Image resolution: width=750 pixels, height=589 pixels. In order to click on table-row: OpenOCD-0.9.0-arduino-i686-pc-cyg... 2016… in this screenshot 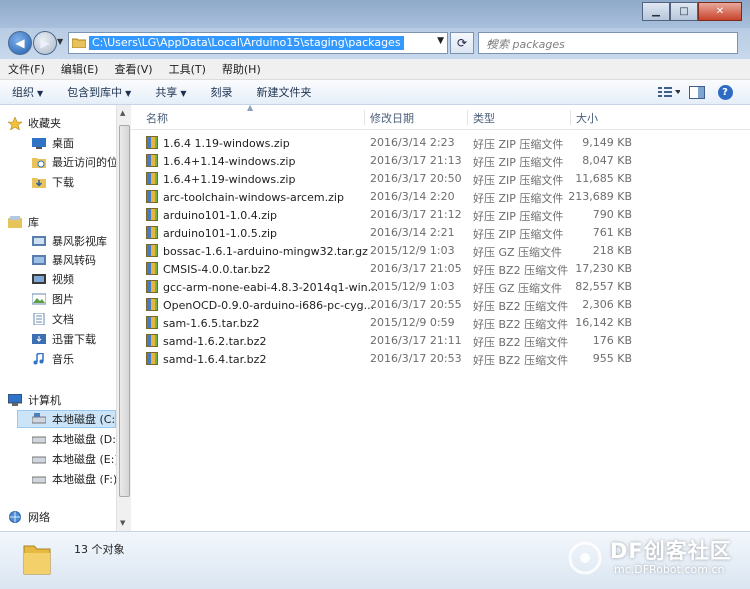, I will do `click(393, 305)`.